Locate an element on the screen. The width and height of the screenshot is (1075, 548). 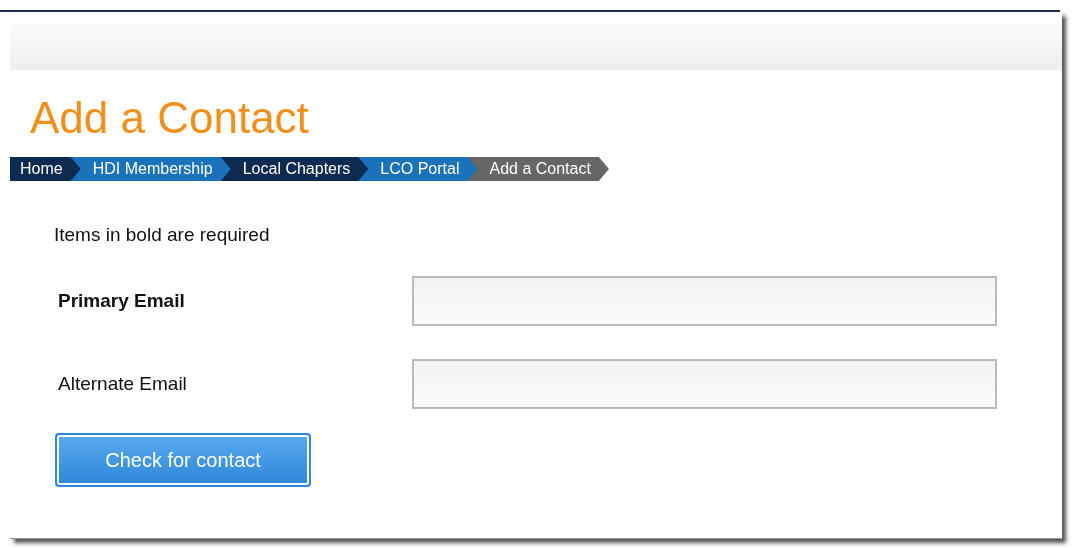
breadcrumb-item: Add a Contact is located at coordinates (538, 169).